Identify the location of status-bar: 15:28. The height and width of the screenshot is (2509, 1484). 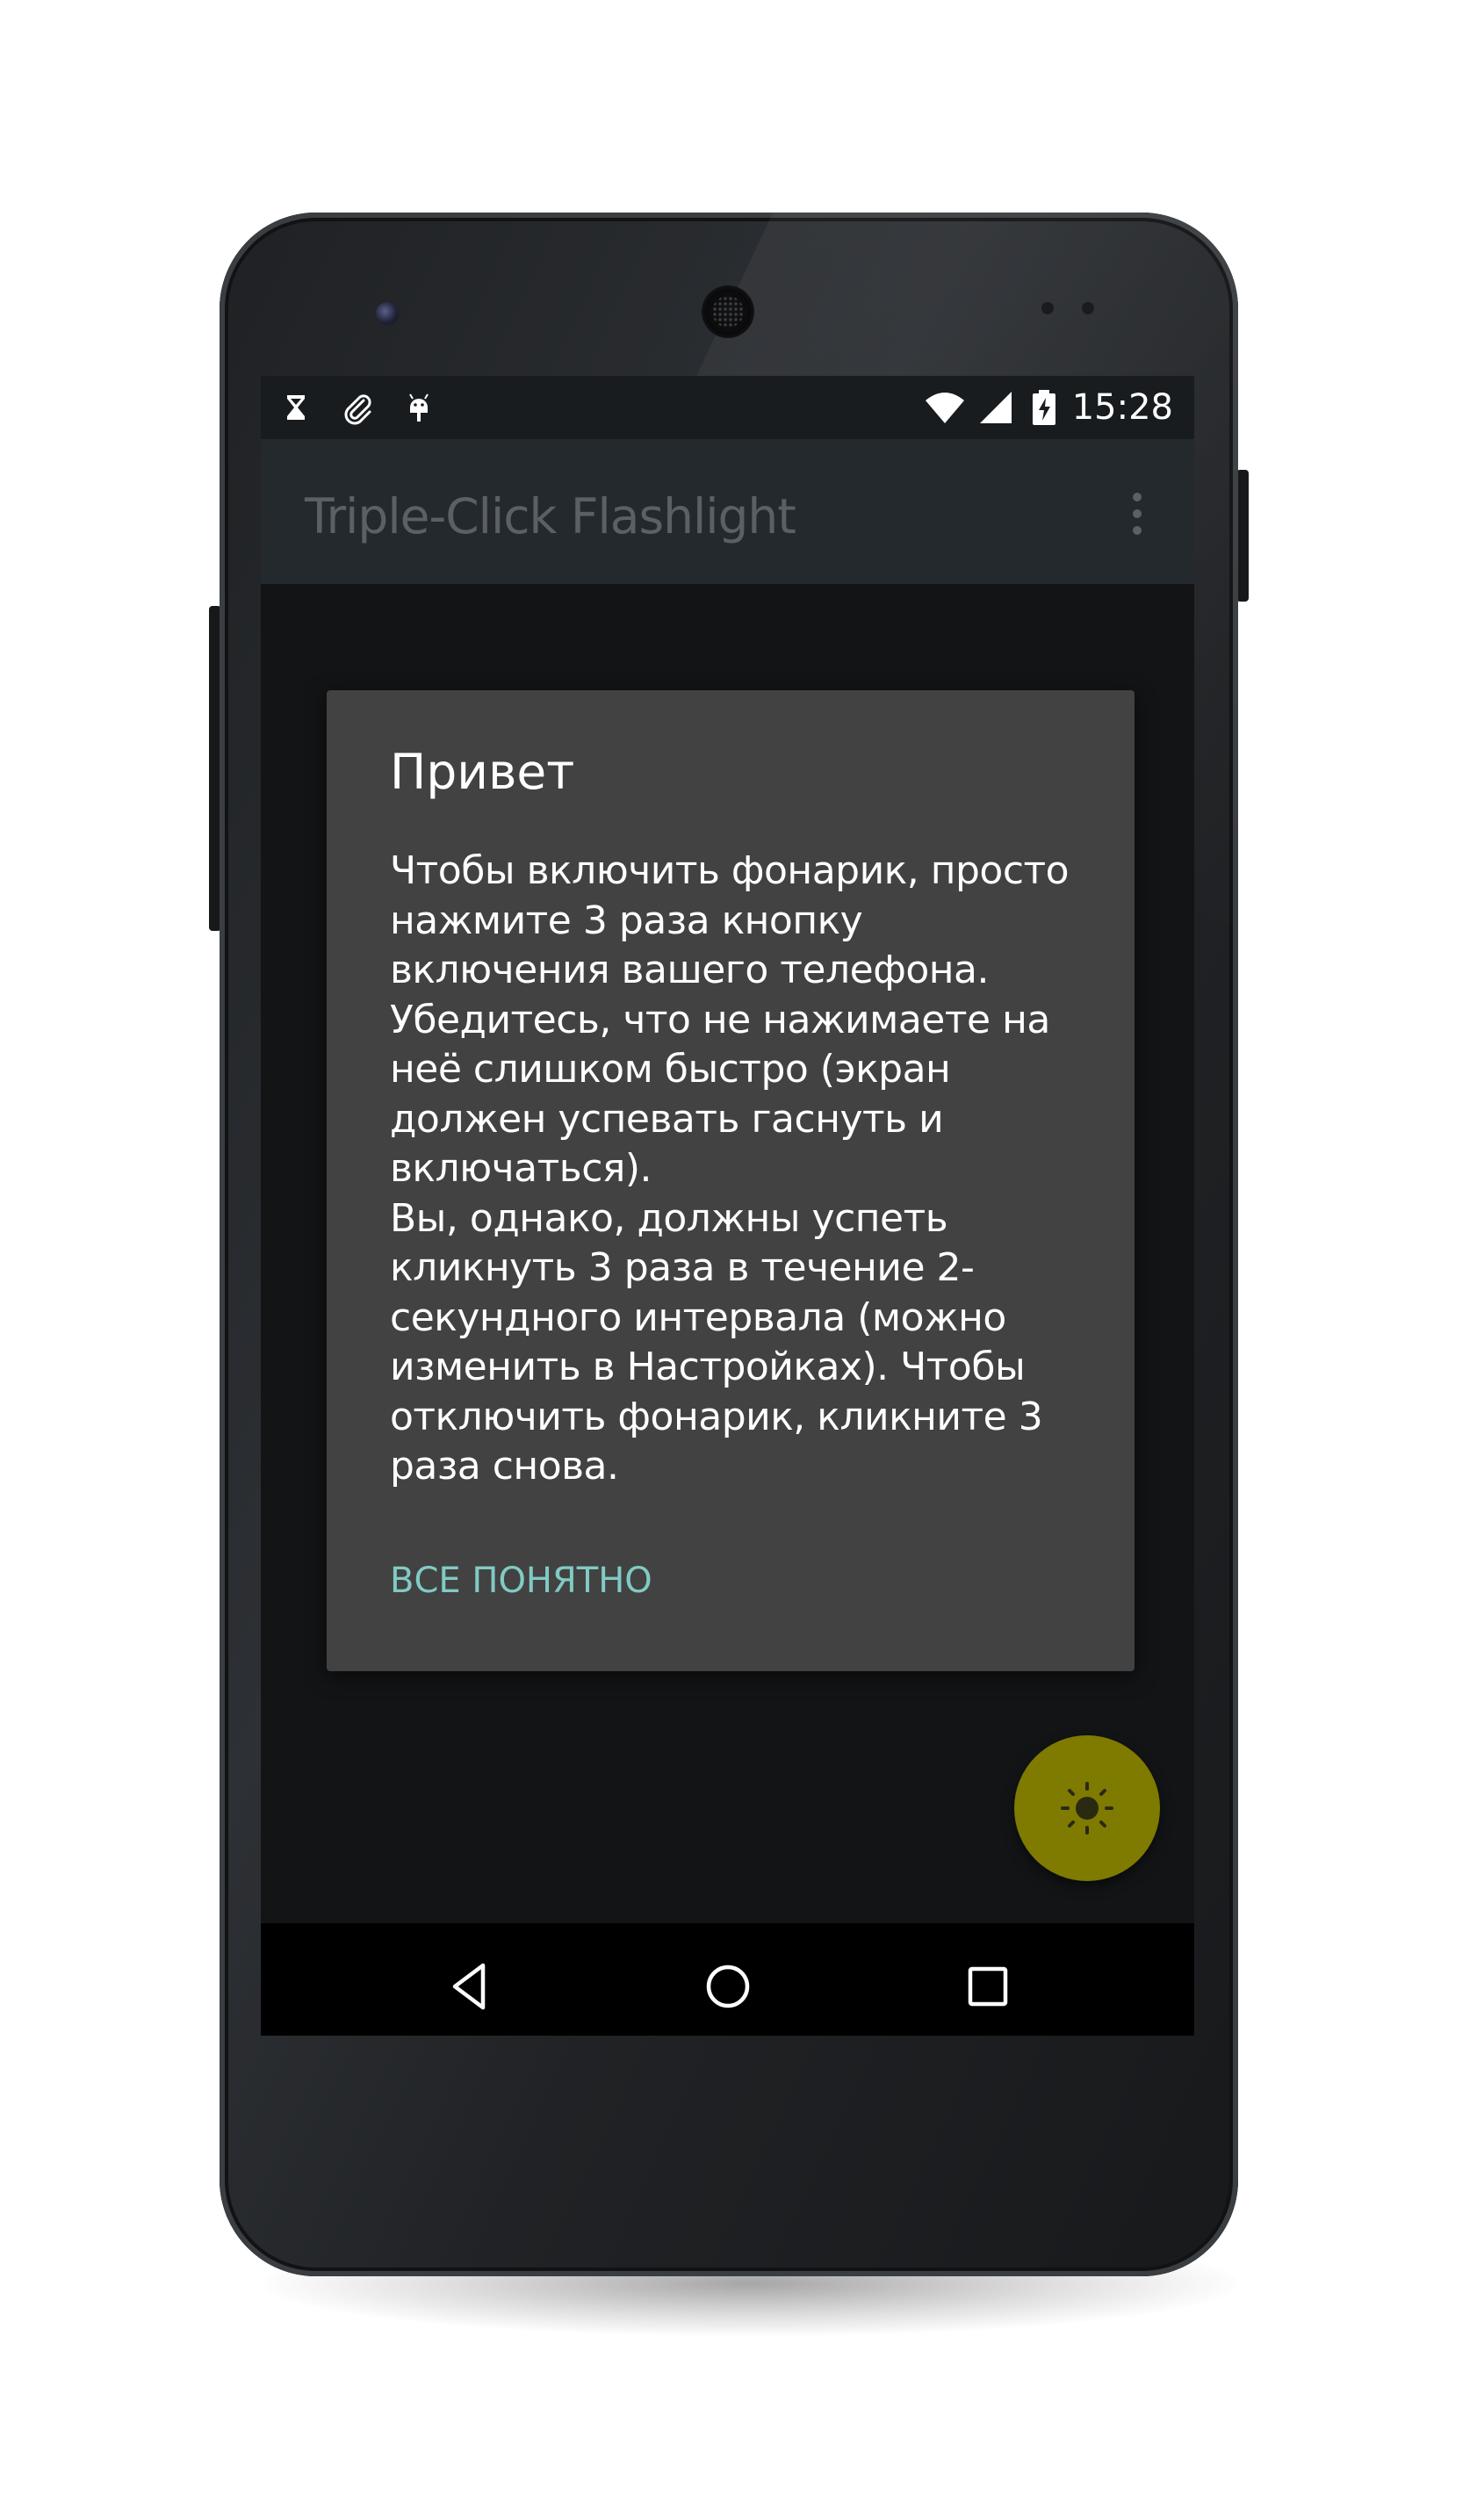
(727, 407).